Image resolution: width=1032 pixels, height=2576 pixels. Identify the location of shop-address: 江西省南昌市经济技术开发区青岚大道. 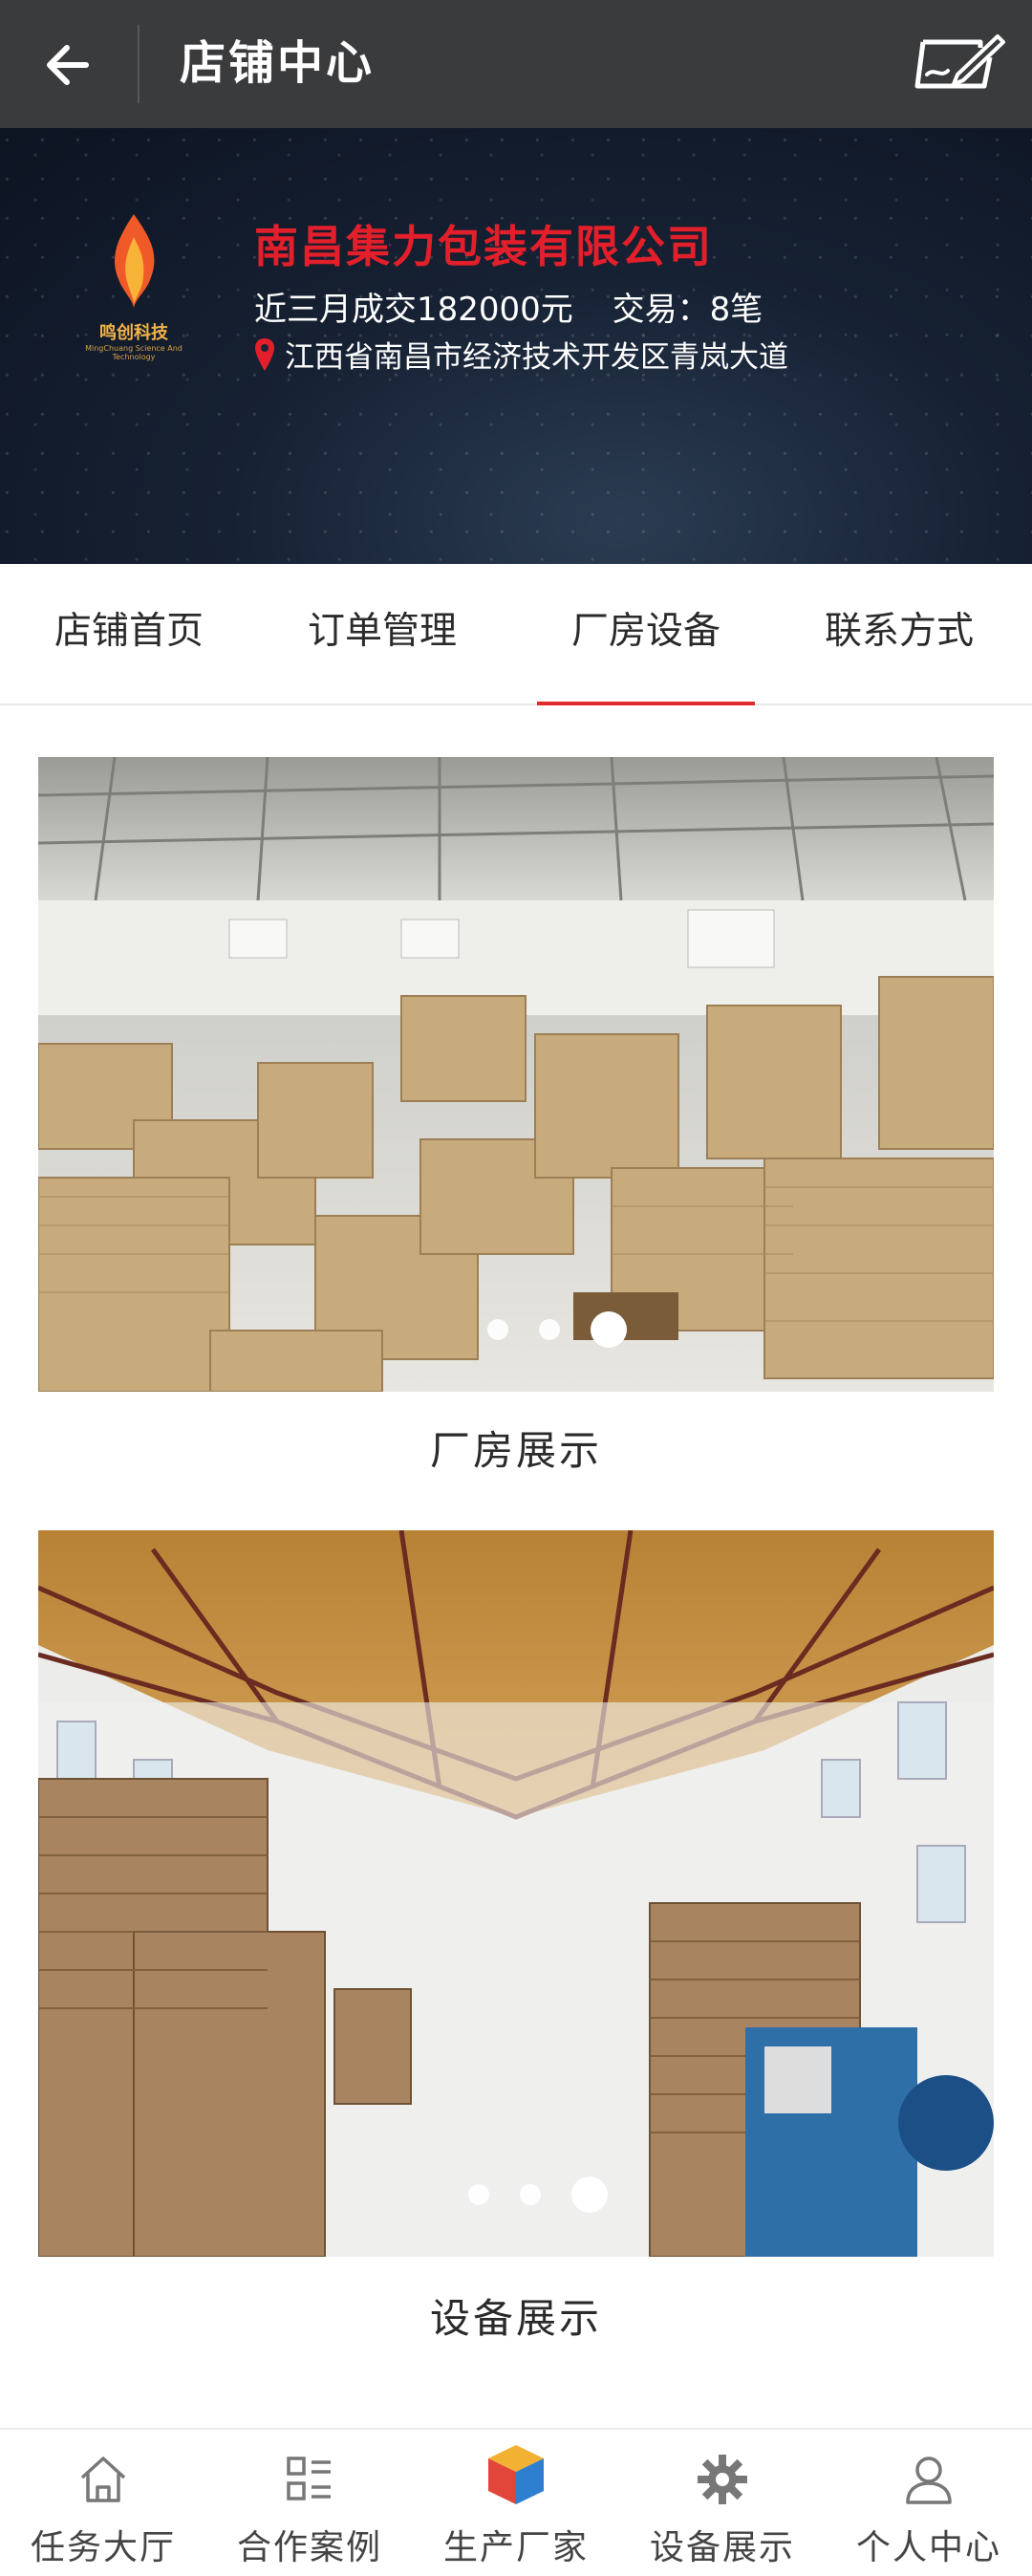
(521, 354).